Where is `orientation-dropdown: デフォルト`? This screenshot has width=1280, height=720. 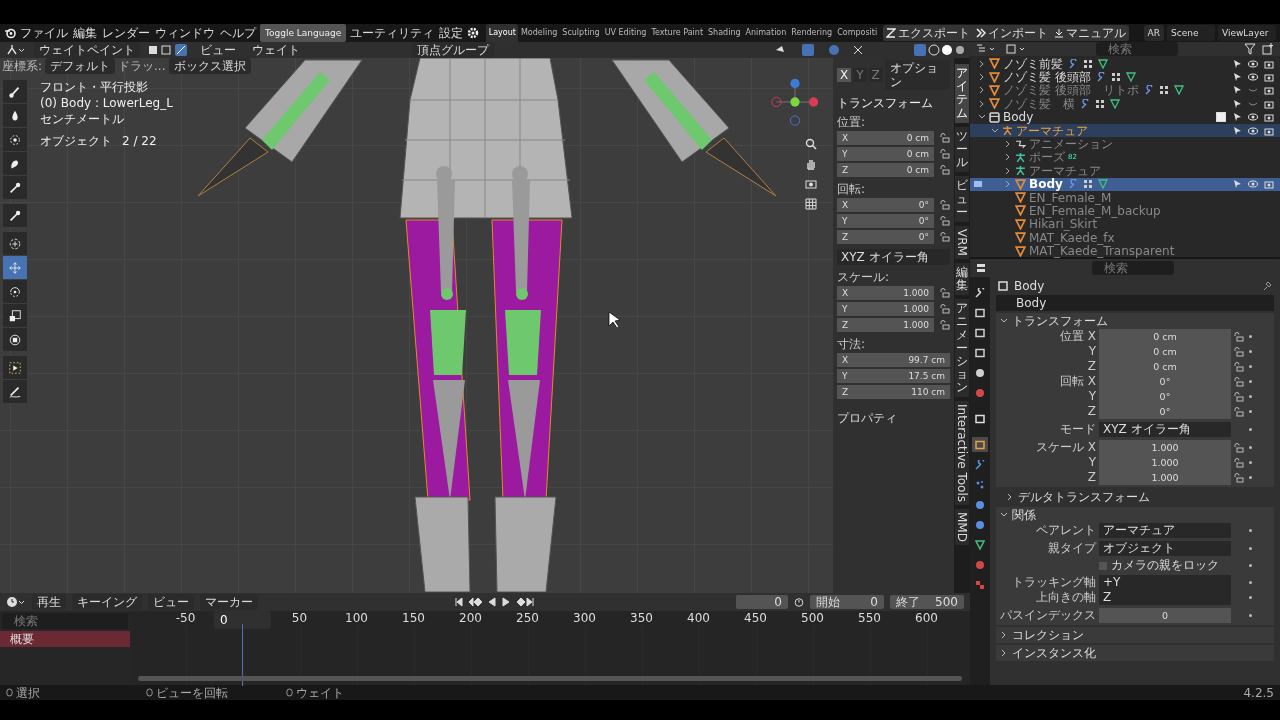 orientation-dropdown: デフォルト is located at coordinates (80, 66).